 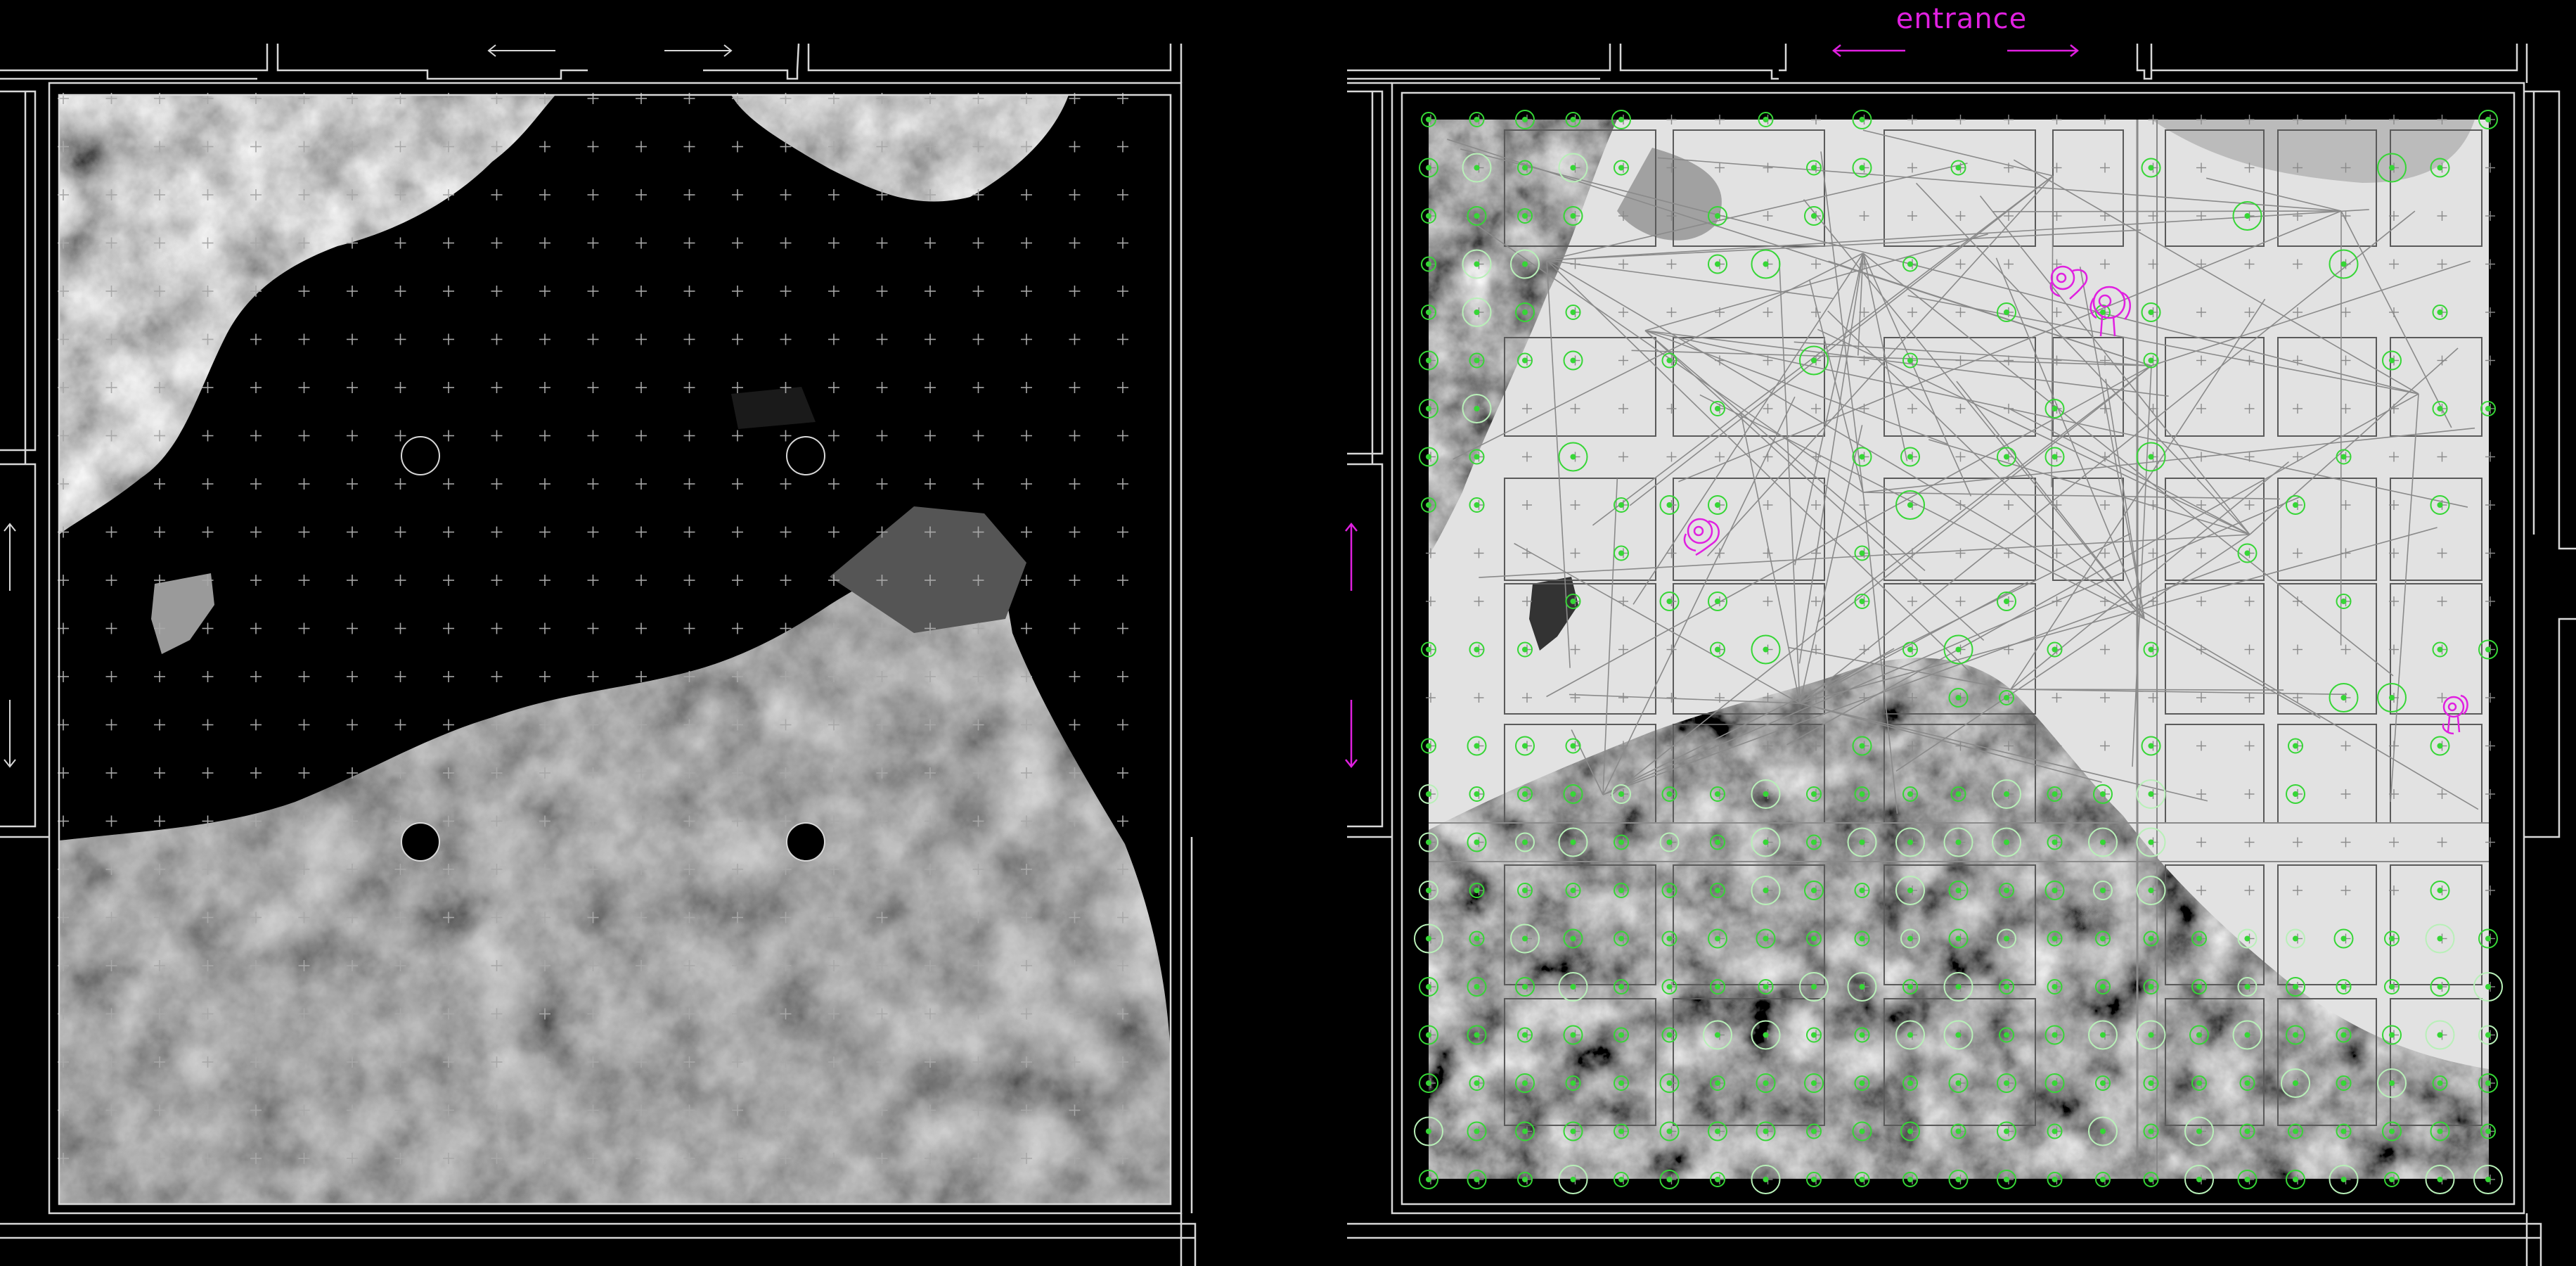 What do you see at coordinates (2167, 211) in the screenshot?
I see `network-line` at bounding box center [2167, 211].